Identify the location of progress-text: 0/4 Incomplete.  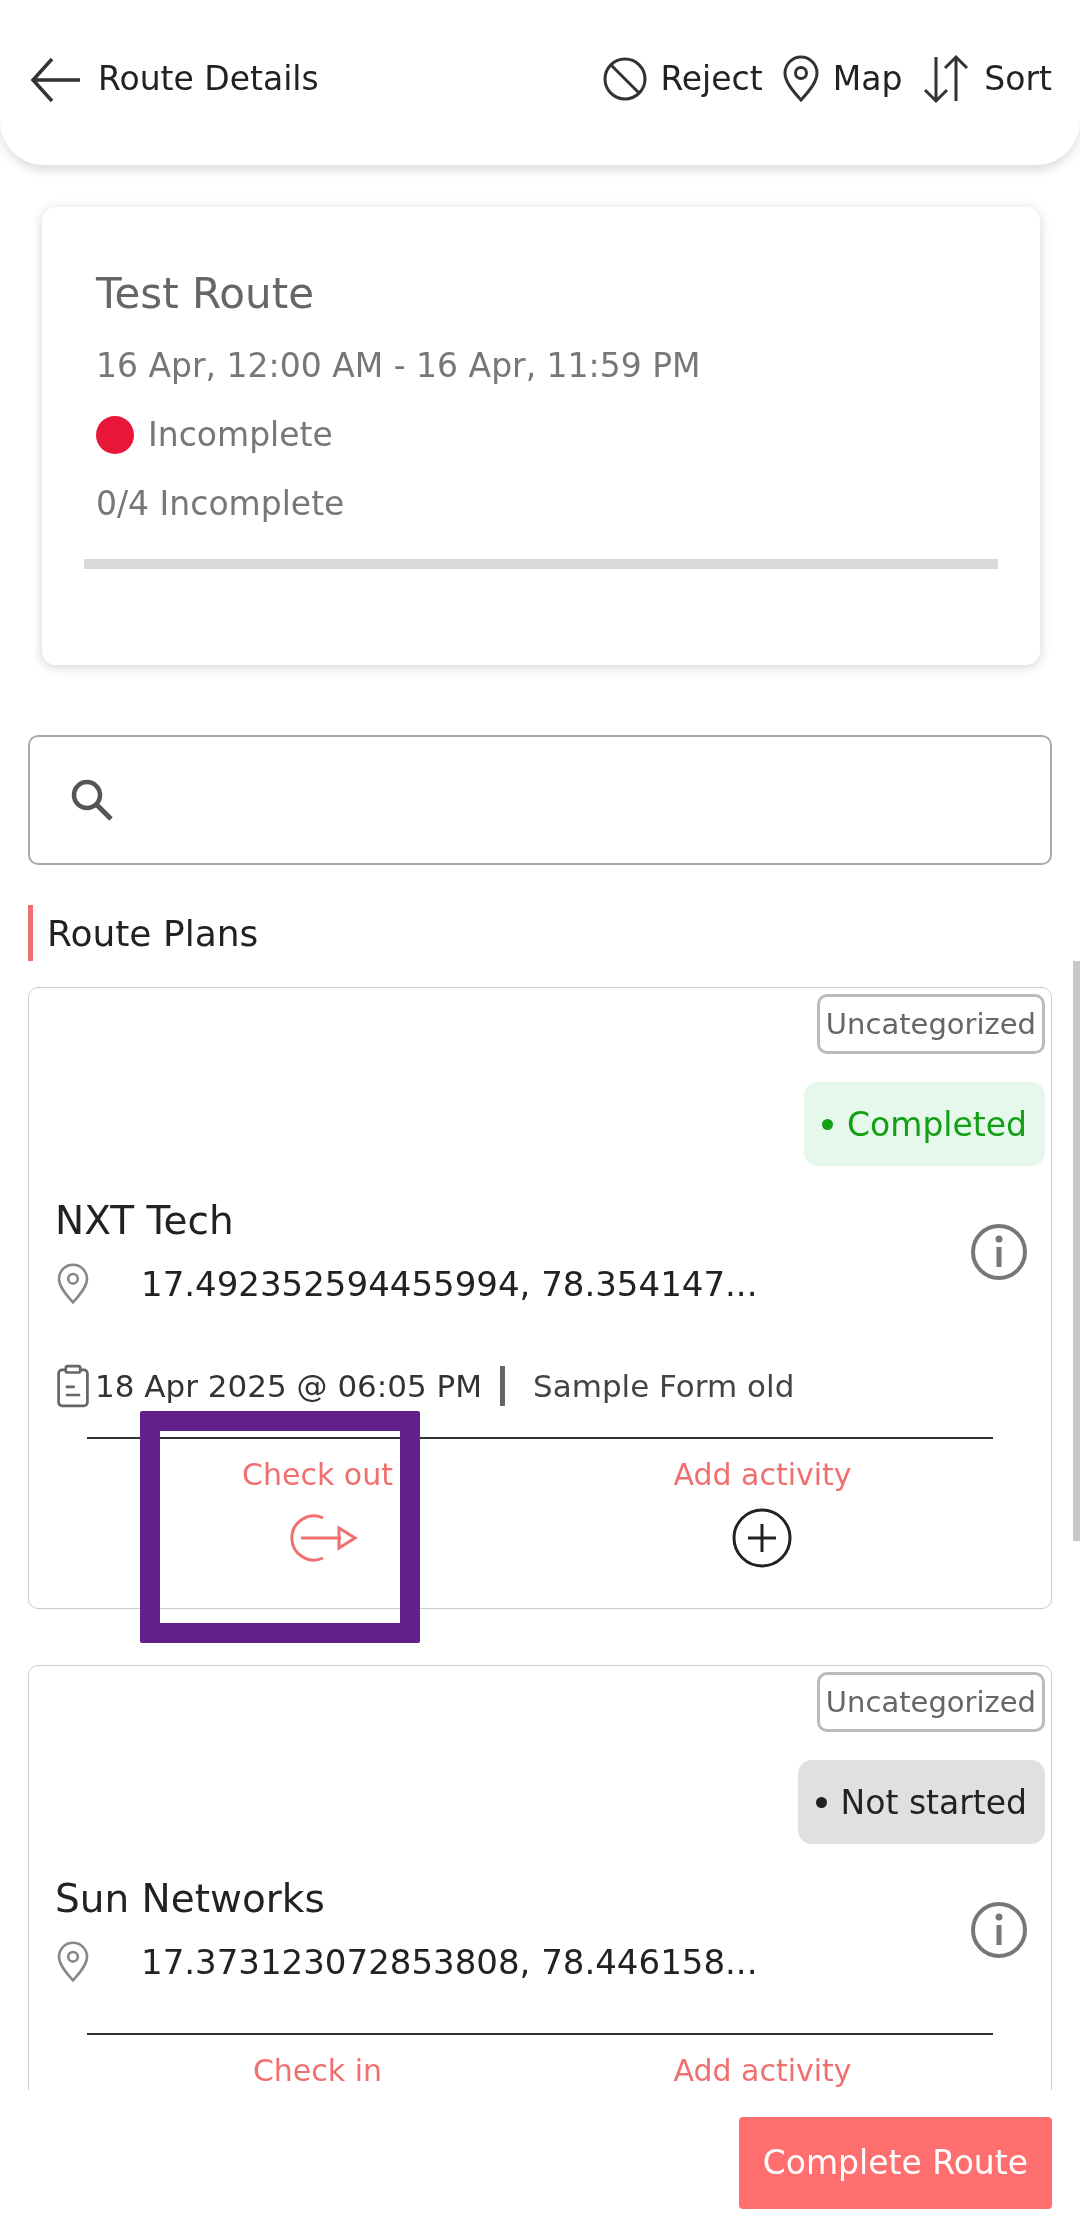
(221, 503).